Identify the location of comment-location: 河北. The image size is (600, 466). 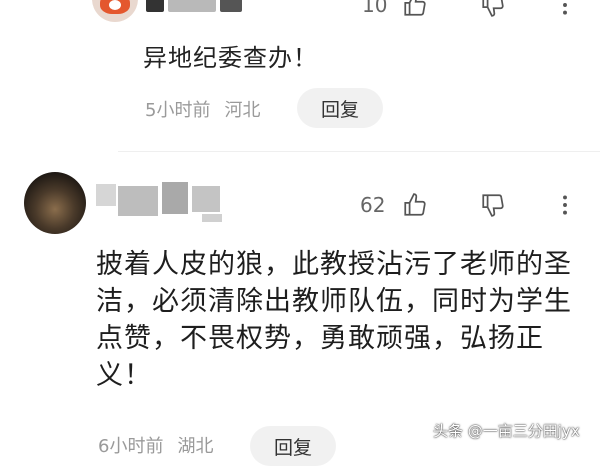
(242, 110).